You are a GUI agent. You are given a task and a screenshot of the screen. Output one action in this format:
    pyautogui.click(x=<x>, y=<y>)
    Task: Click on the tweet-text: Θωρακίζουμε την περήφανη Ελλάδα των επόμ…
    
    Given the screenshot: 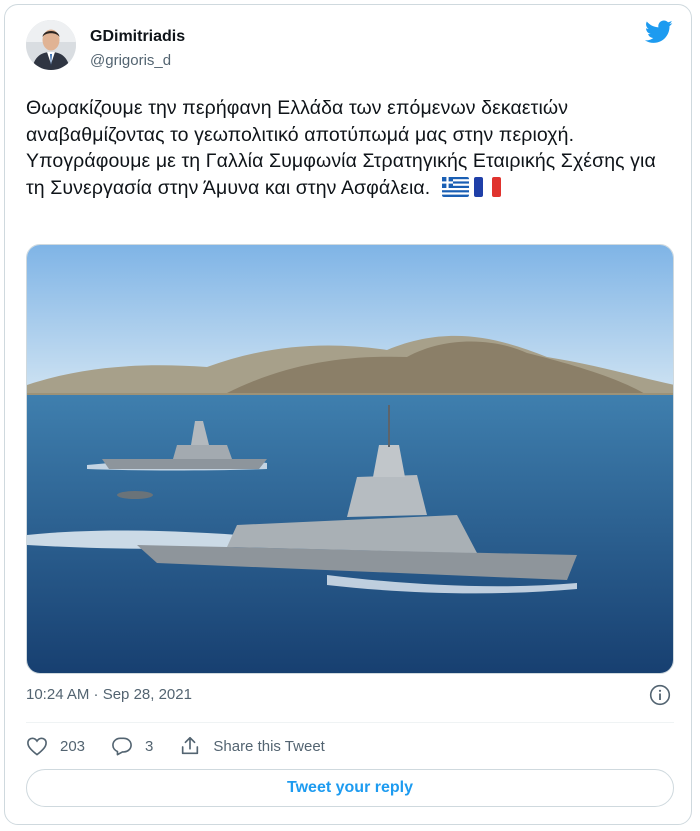 What is the action you would take?
    pyautogui.click(x=346, y=149)
    